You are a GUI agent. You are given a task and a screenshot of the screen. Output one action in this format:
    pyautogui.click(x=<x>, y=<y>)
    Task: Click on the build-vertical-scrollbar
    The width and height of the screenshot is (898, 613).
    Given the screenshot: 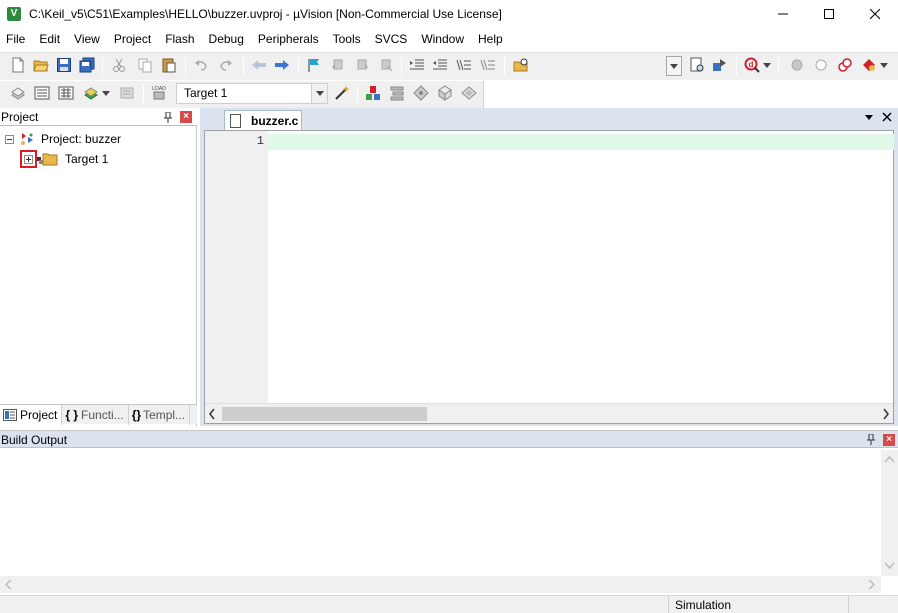 What is the action you would take?
    pyautogui.click(x=889, y=513)
    